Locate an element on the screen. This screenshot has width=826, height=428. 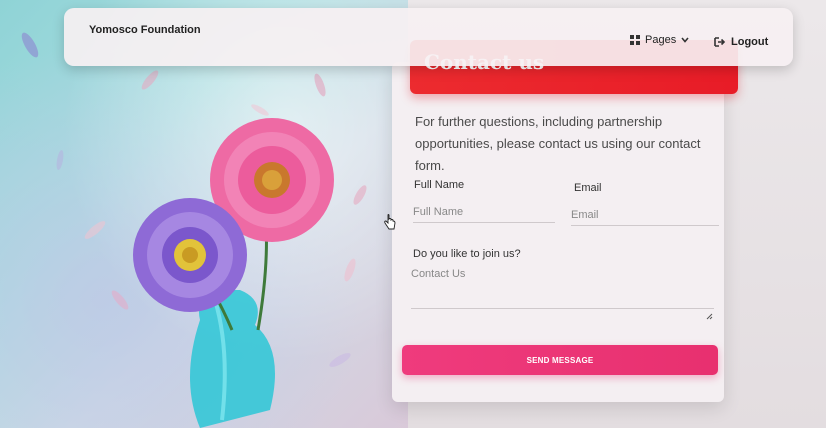
logout-link: Logout is located at coordinates (741, 42).